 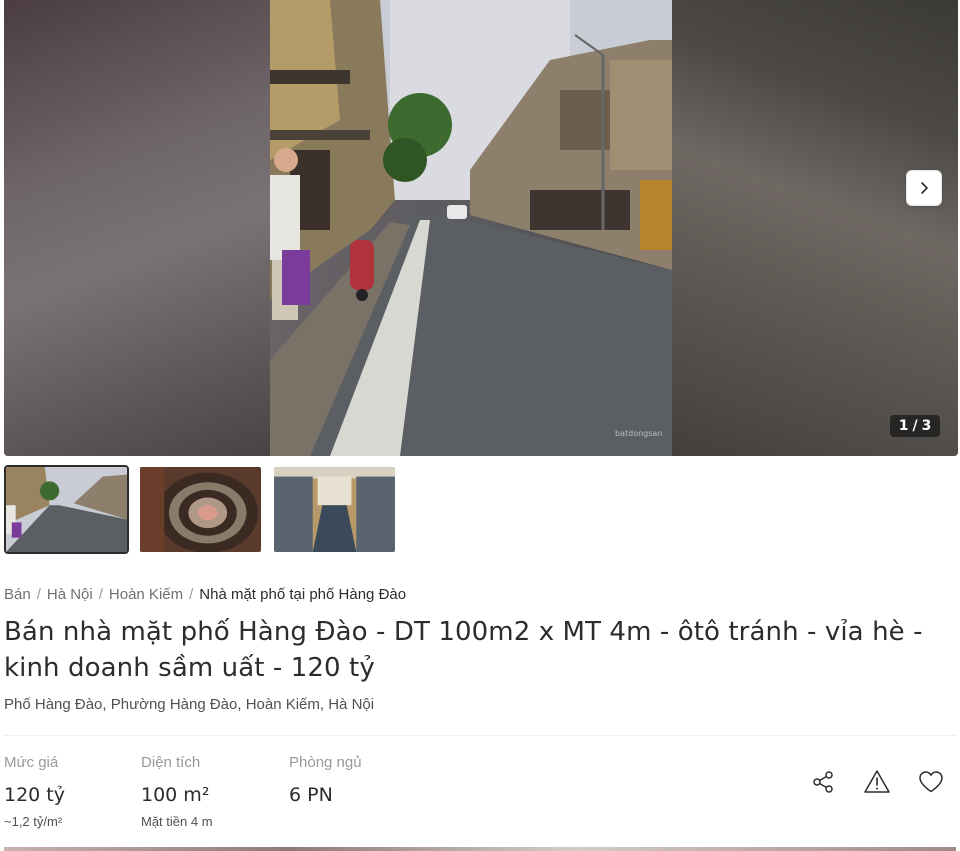 I want to click on thumbnail-staircase, so click(x=200, y=509).